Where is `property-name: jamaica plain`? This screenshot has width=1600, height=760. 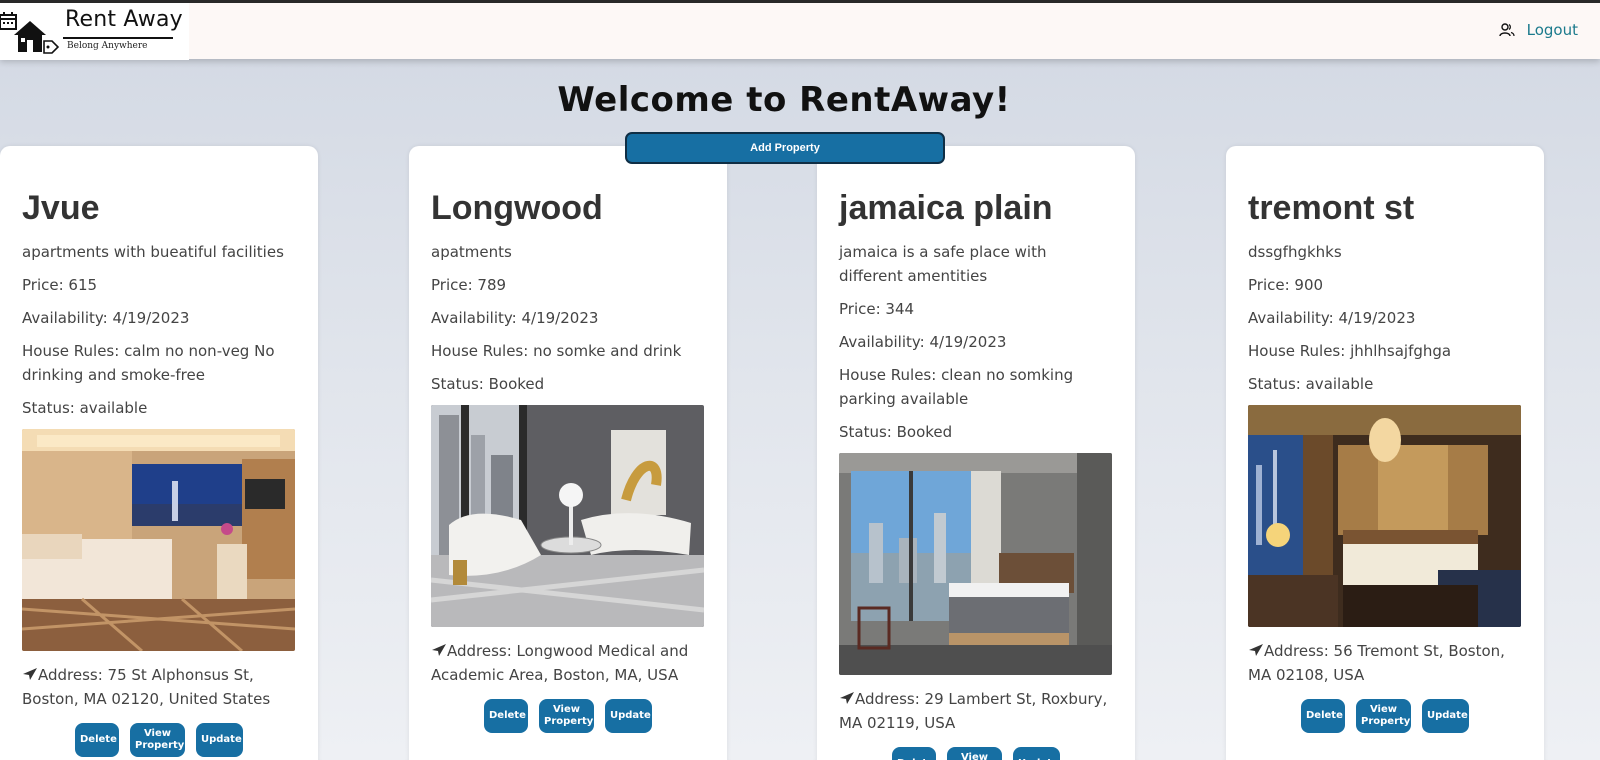
property-name: jamaica plain is located at coordinates (946, 208).